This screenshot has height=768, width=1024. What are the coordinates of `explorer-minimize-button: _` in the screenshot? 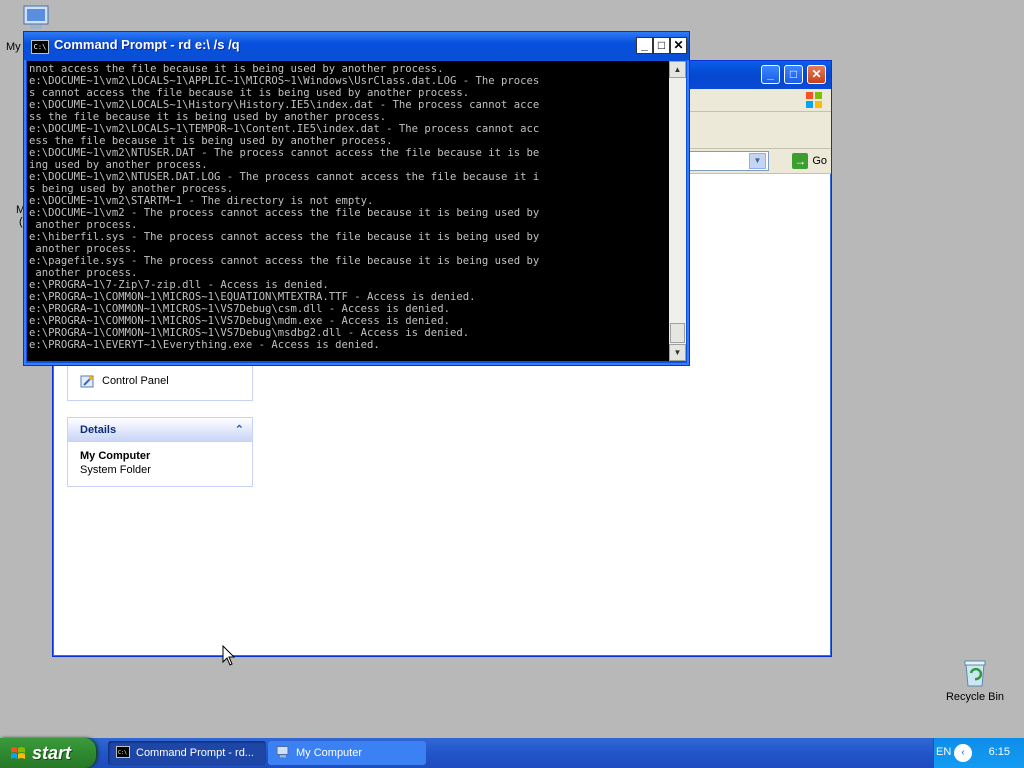 It's located at (770, 74).